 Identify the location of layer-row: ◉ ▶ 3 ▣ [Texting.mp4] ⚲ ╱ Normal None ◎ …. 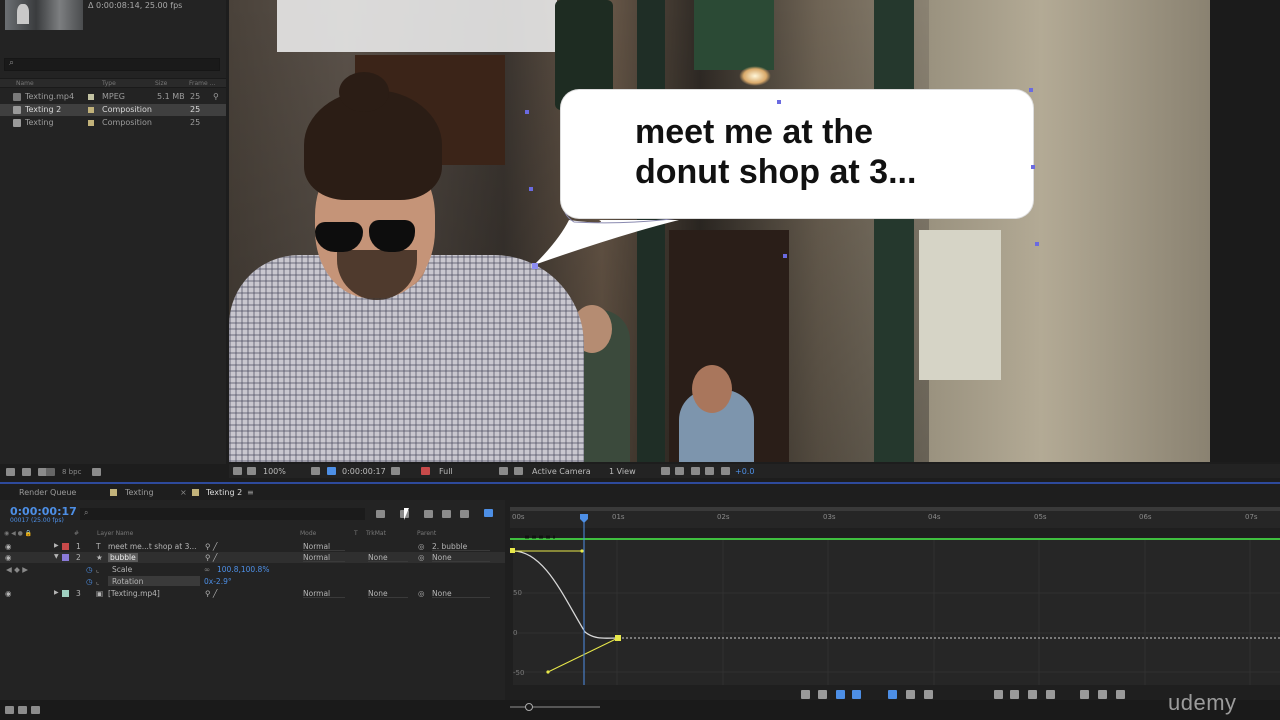
(252, 593).